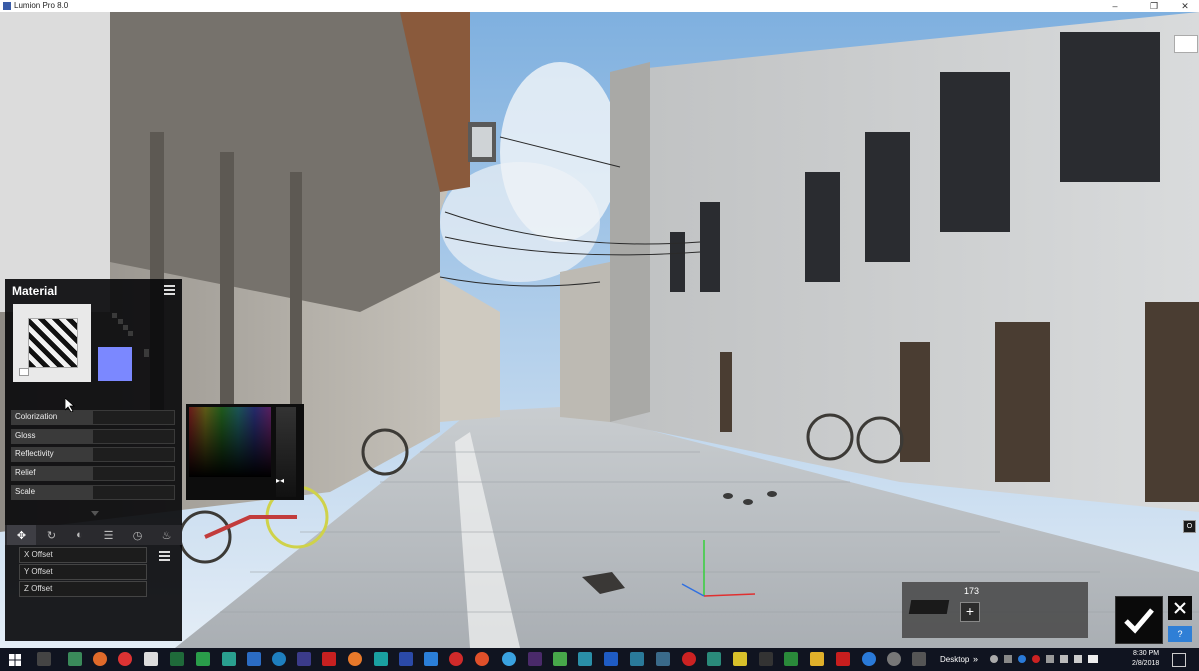  I want to click on cursor-icon, so click(70, 405).